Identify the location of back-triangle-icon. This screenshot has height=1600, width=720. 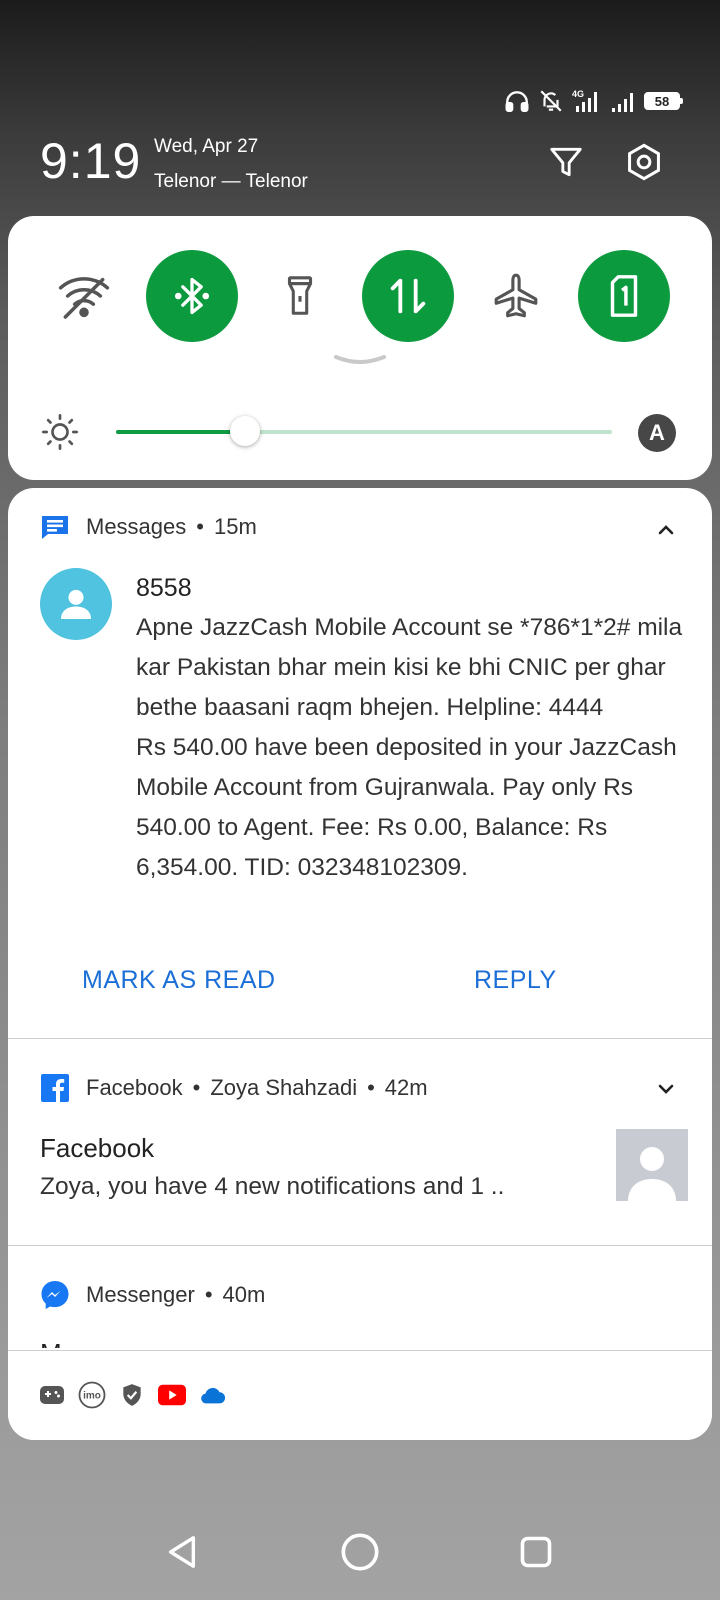
(182, 1552).